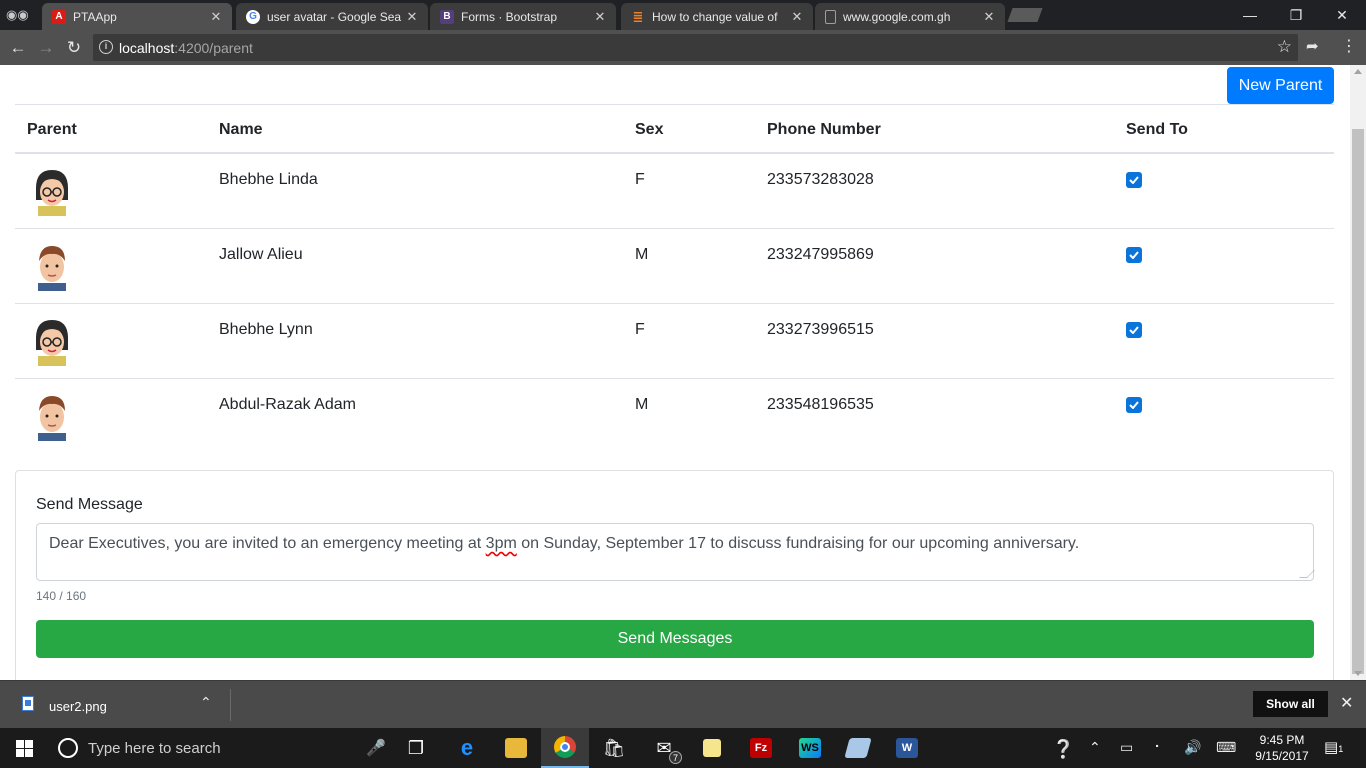 The width and height of the screenshot is (1366, 768). I want to click on table-row: Bhebhe Linda F 233573283028, so click(674, 191).